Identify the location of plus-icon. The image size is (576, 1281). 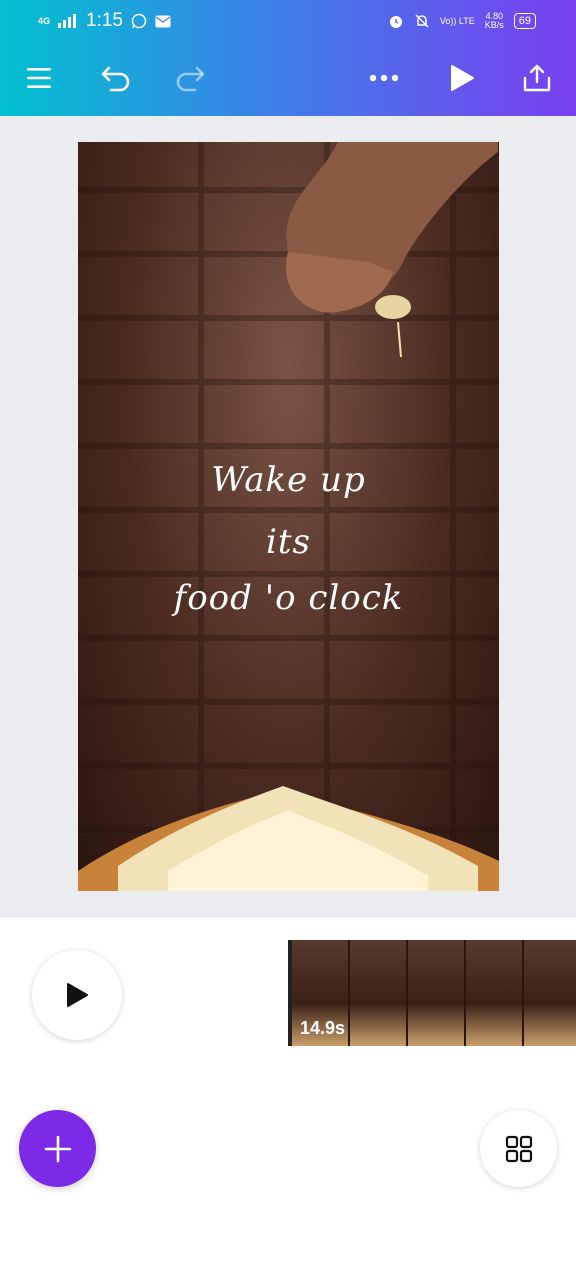
(57, 1148).